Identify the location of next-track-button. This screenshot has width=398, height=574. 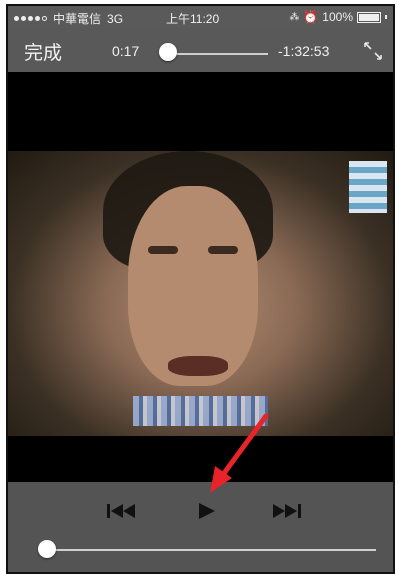
(287, 511).